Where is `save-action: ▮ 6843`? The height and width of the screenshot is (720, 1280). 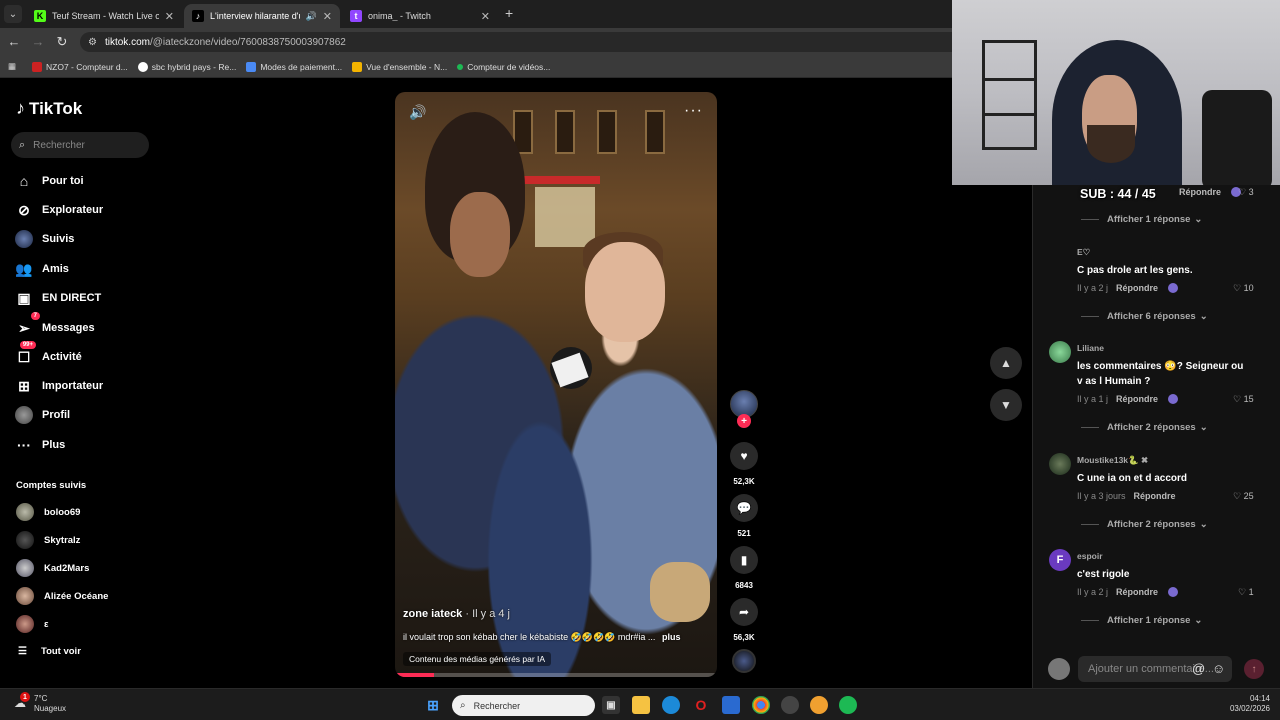 save-action: ▮ 6843 is located at coordinates (744, 568).